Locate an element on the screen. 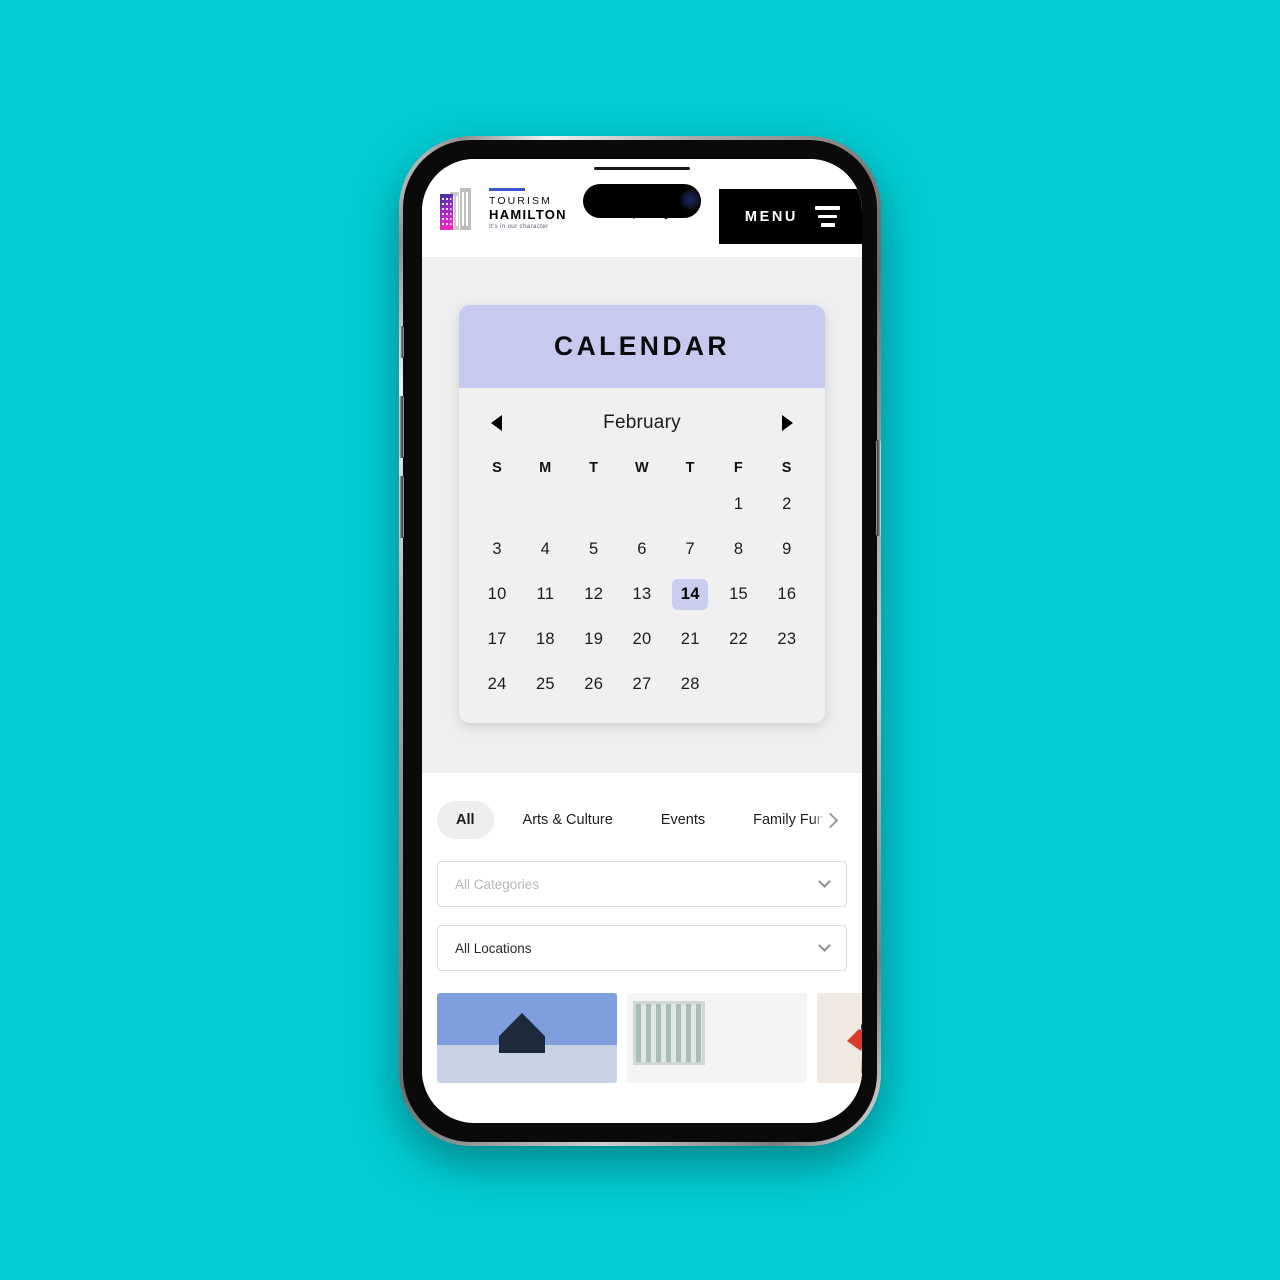  calendar-week-row: 12 is located at coordinates (642, 504).